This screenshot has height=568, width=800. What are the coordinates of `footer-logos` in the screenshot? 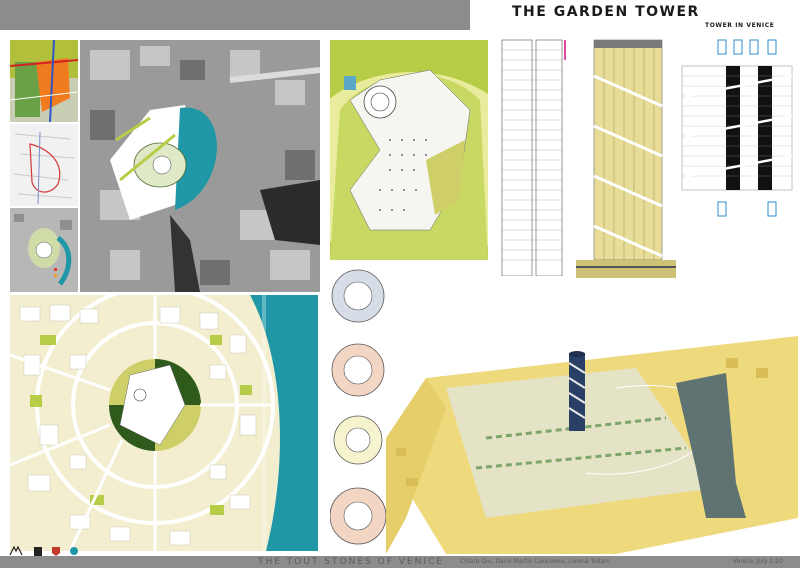 It's located at (53, 551).